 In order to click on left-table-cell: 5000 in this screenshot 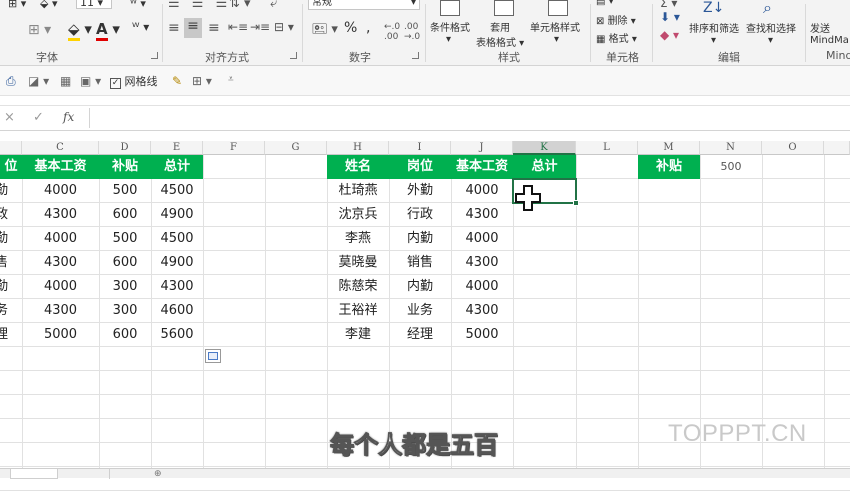, I will do `click(60, 335)`.